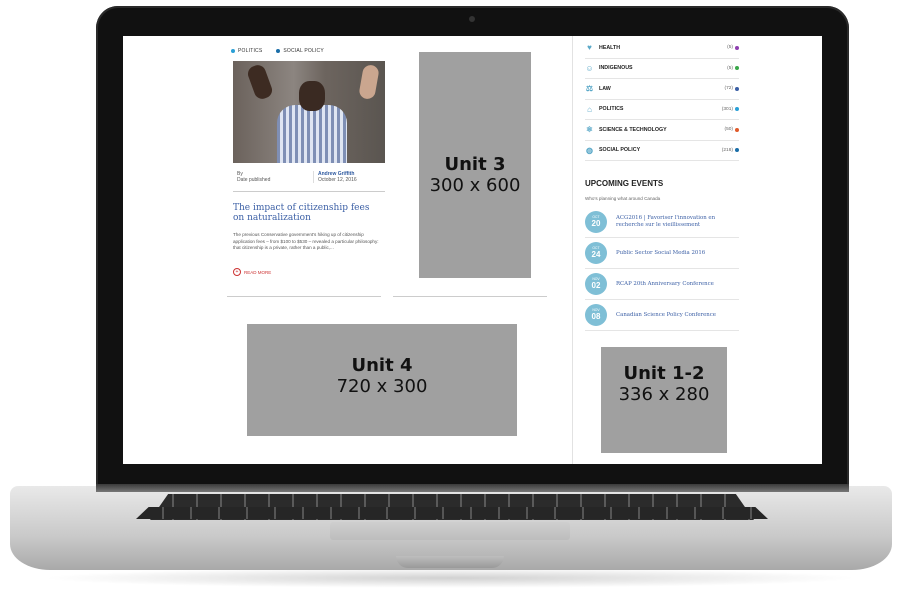 This screenshot has width=900, height=611. I want to click on category-count: (218), so click(730, 150).